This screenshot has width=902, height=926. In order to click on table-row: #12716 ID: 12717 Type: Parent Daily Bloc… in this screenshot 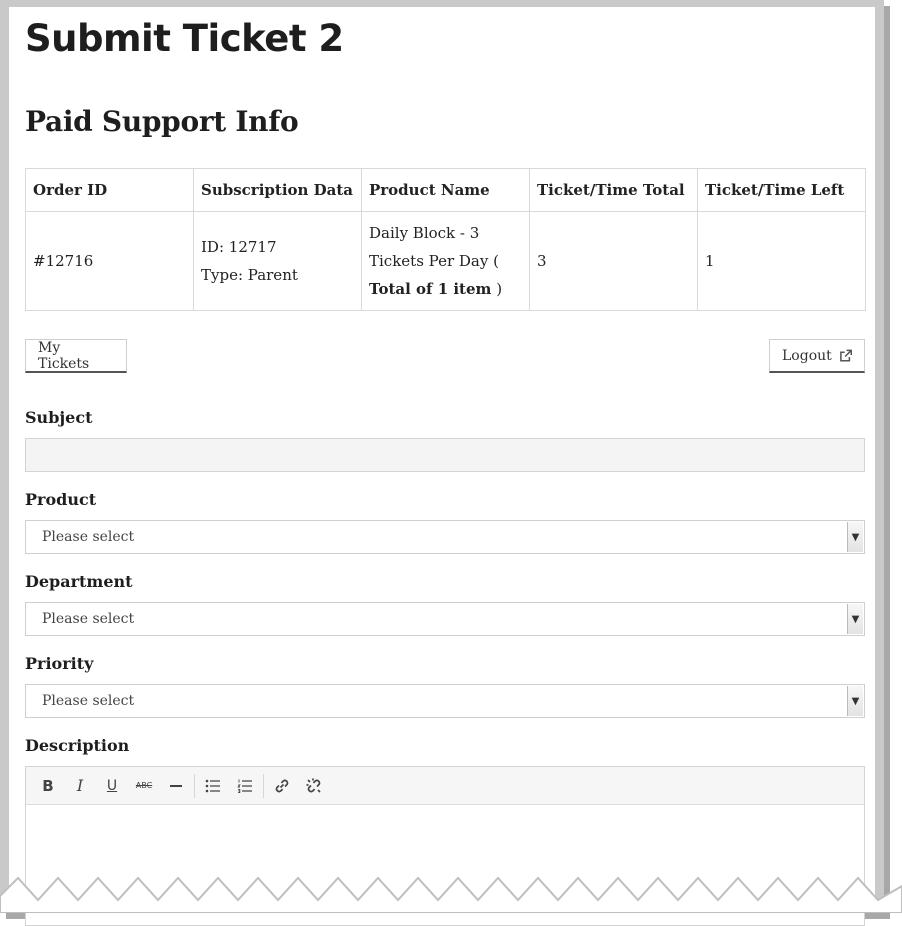, I will do `click(445, 261)`.